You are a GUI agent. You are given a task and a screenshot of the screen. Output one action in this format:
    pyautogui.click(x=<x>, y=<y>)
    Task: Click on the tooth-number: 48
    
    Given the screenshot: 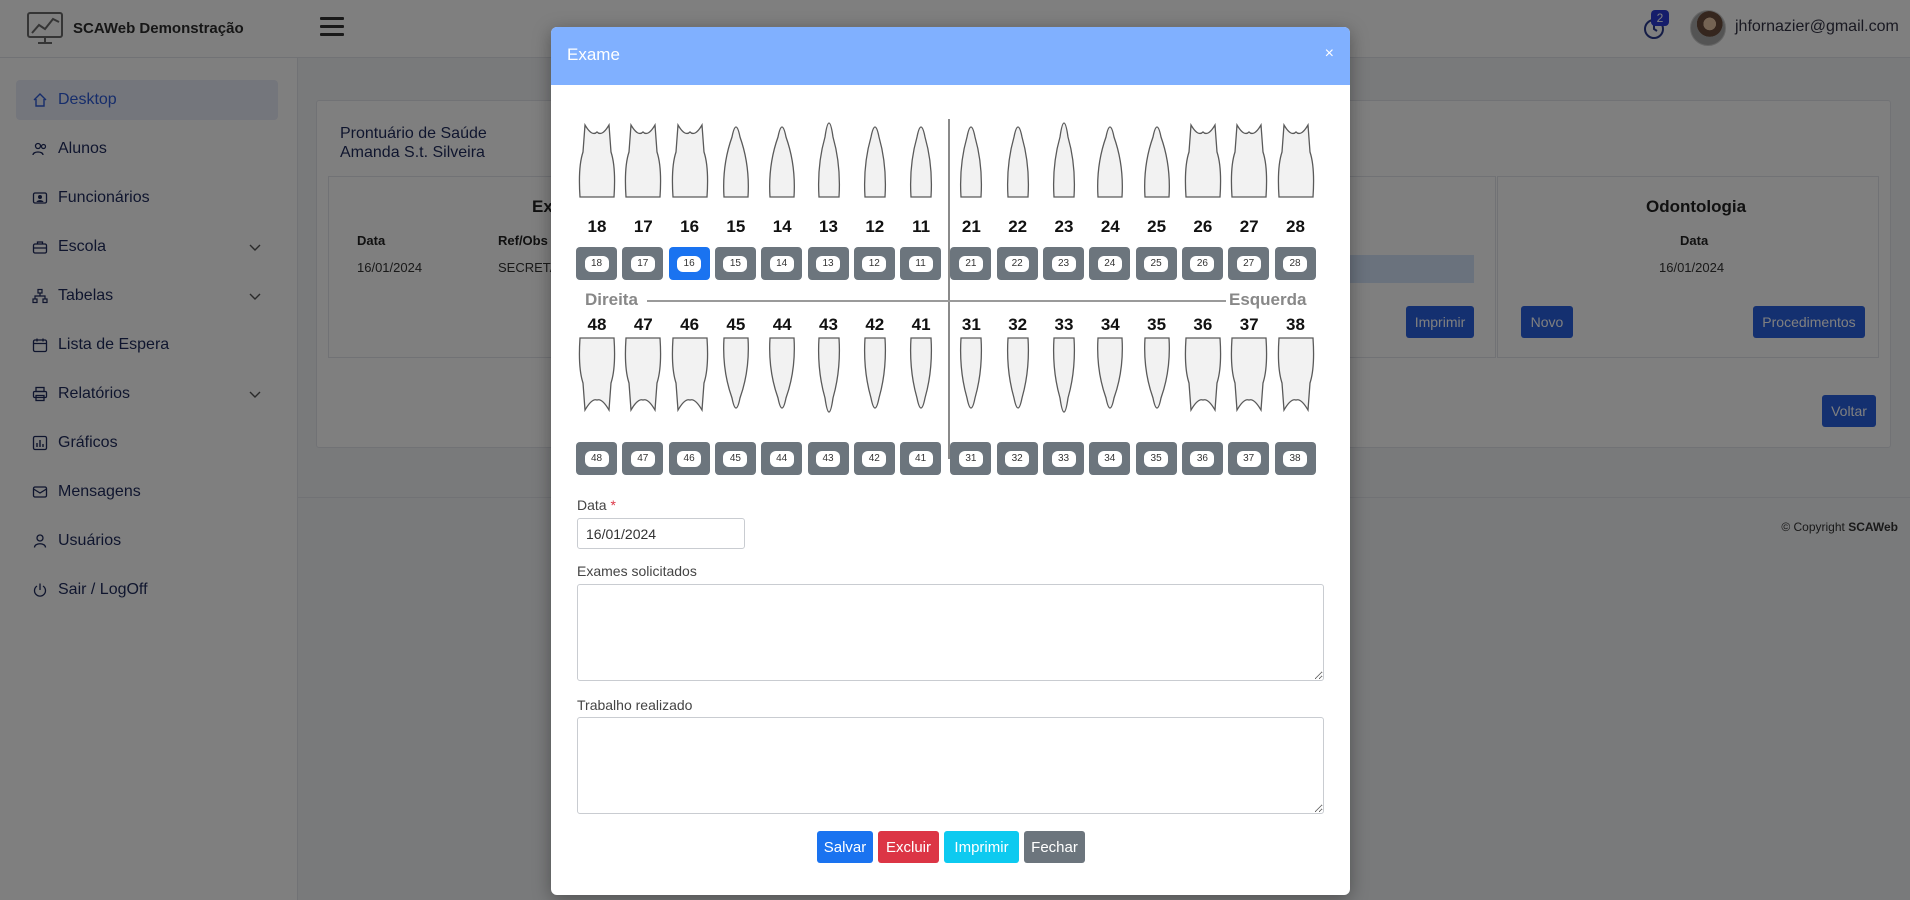 What is the action you would take?
    pyautogui.click(x=597, y=324)
    